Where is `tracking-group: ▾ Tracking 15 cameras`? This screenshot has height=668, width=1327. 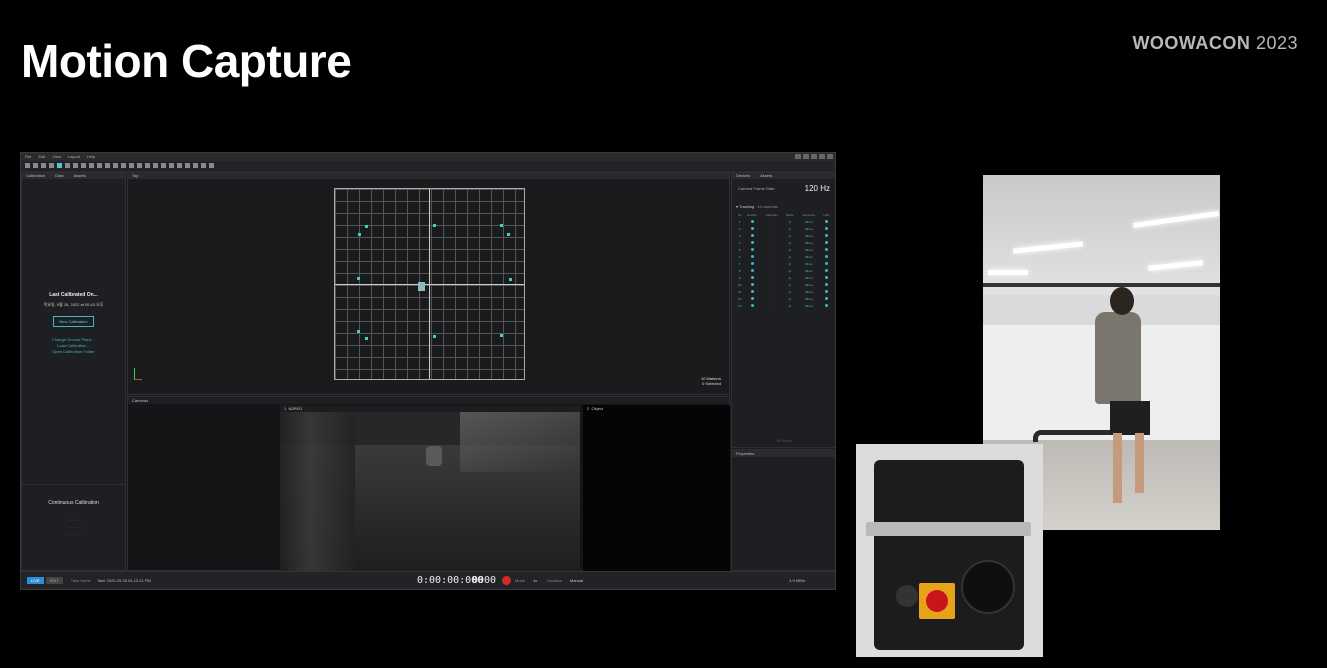 tracking-group: ▾ Tracking 15 cameras is located at coordinates (783, 206).